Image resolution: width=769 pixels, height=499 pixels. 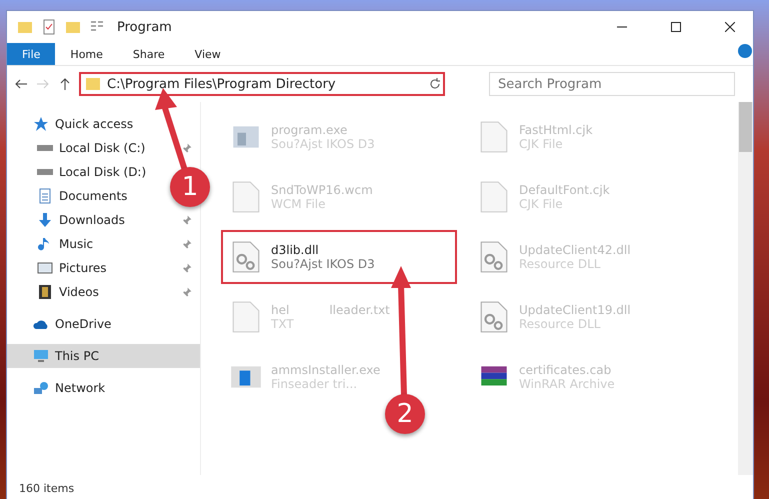 What do you see at coordinates (323, 264) in the screenshot?
I see `file-type: Sou?Ajst IKOS D3` at bounding box center [323, 264].